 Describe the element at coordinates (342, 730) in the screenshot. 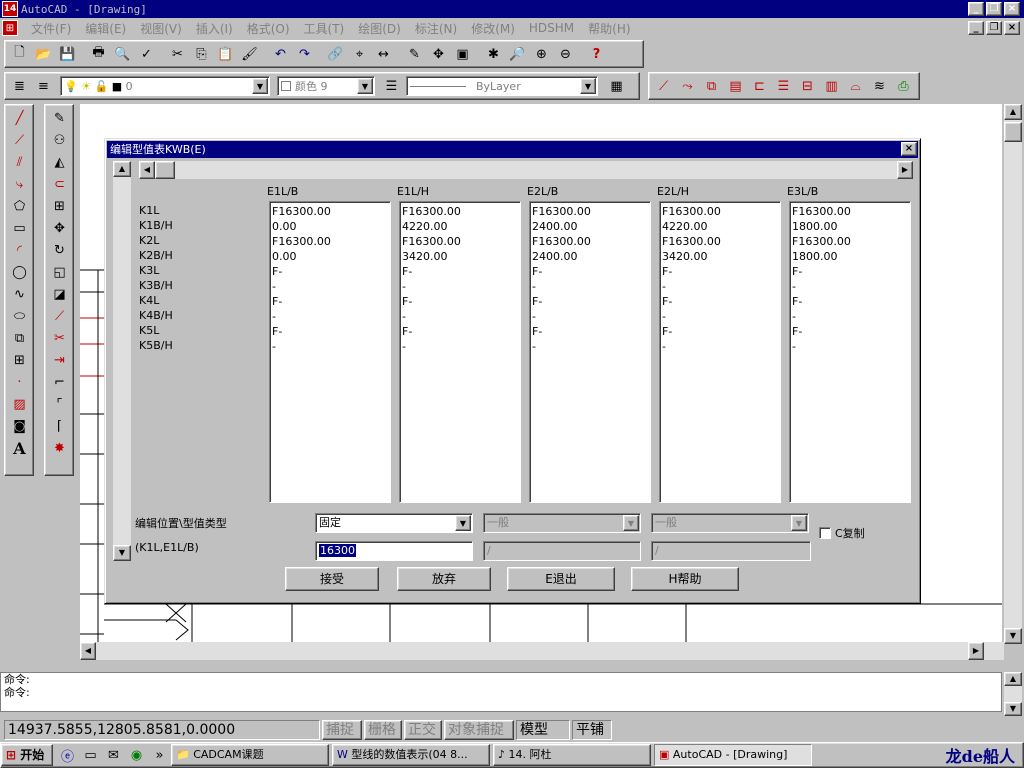

I see `snap-toggle: 捕捉` at that location.